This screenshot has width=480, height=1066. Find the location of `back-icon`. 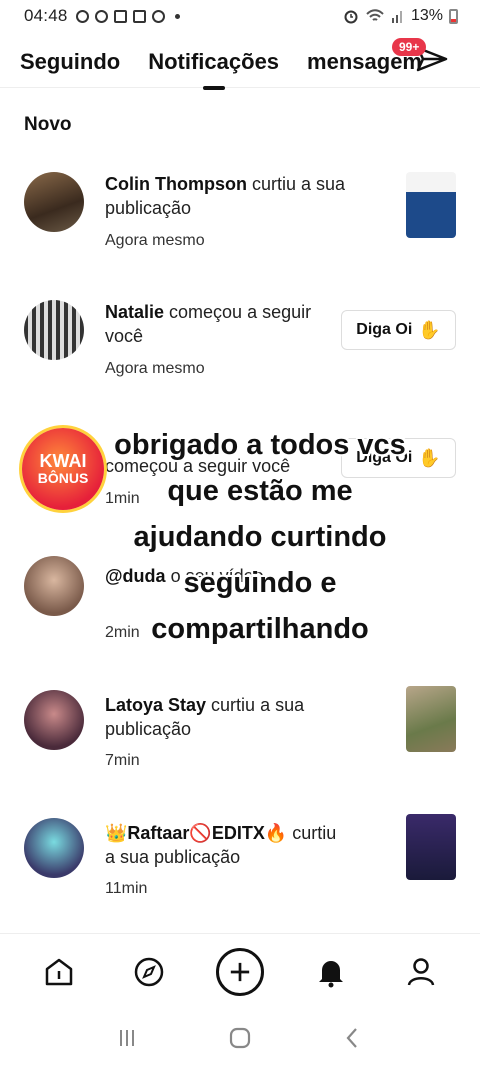

back-icon is located at coordinates (353, 1038).